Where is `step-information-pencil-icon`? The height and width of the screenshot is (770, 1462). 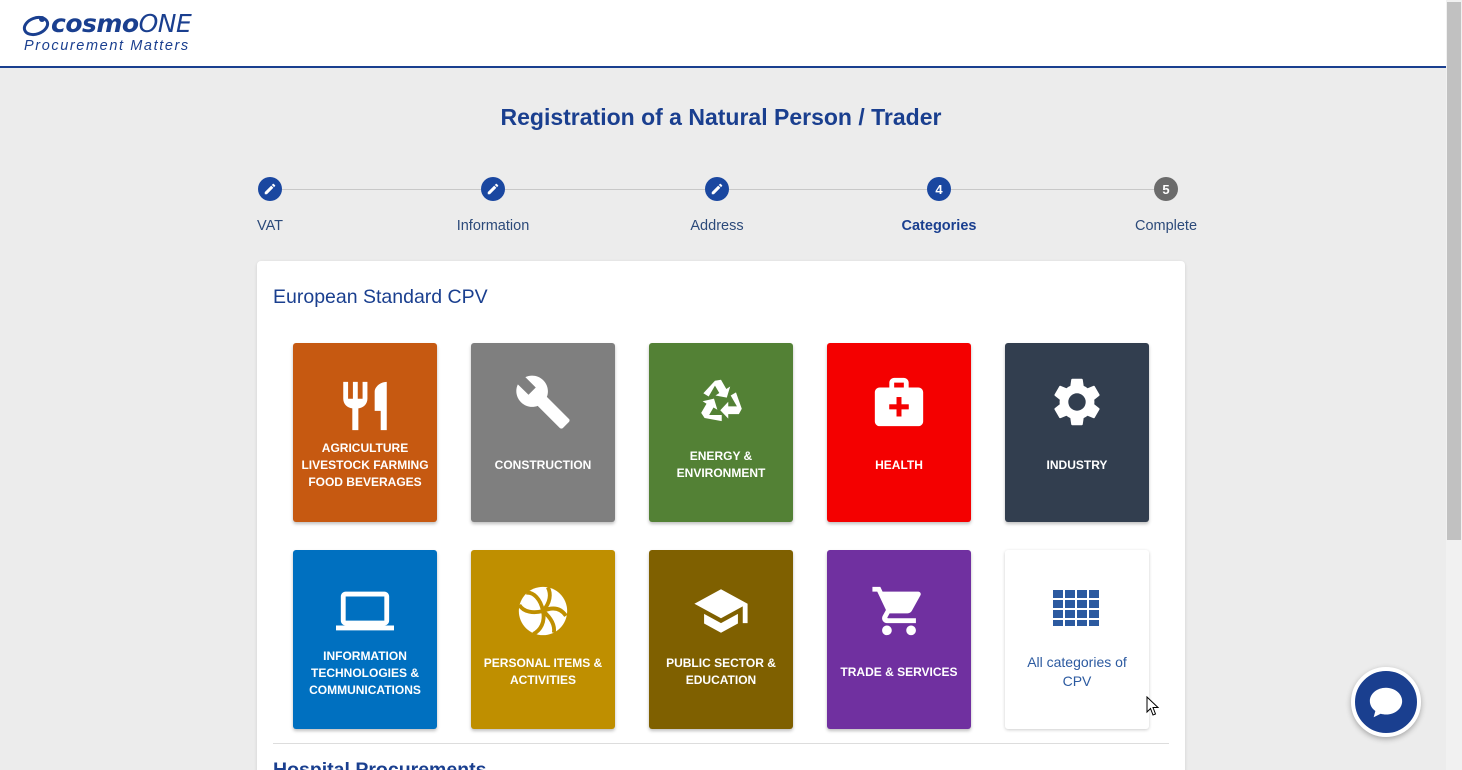 step-information-pencil-icon is located at coordinates (493, 189).